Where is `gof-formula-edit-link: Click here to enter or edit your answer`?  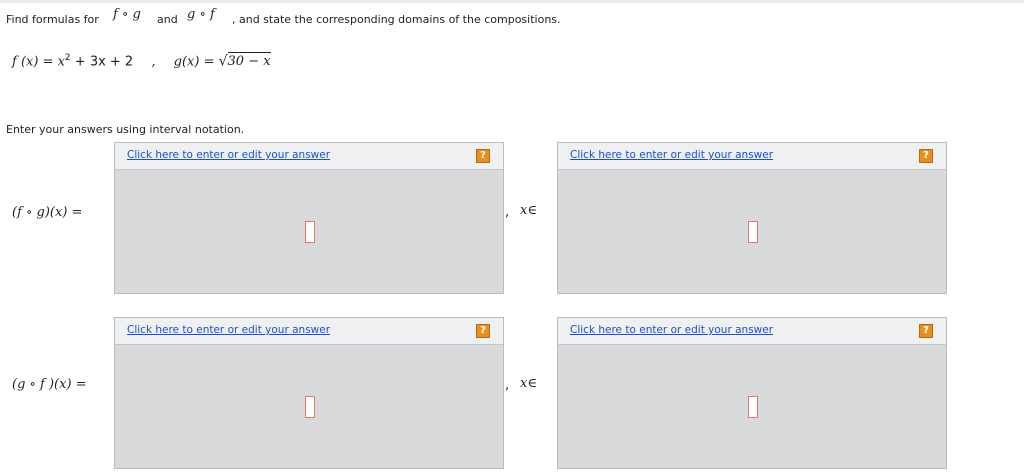 gof-formula-edit-link: Click here to enter or edit your answer is located at coordinates (228, 330).